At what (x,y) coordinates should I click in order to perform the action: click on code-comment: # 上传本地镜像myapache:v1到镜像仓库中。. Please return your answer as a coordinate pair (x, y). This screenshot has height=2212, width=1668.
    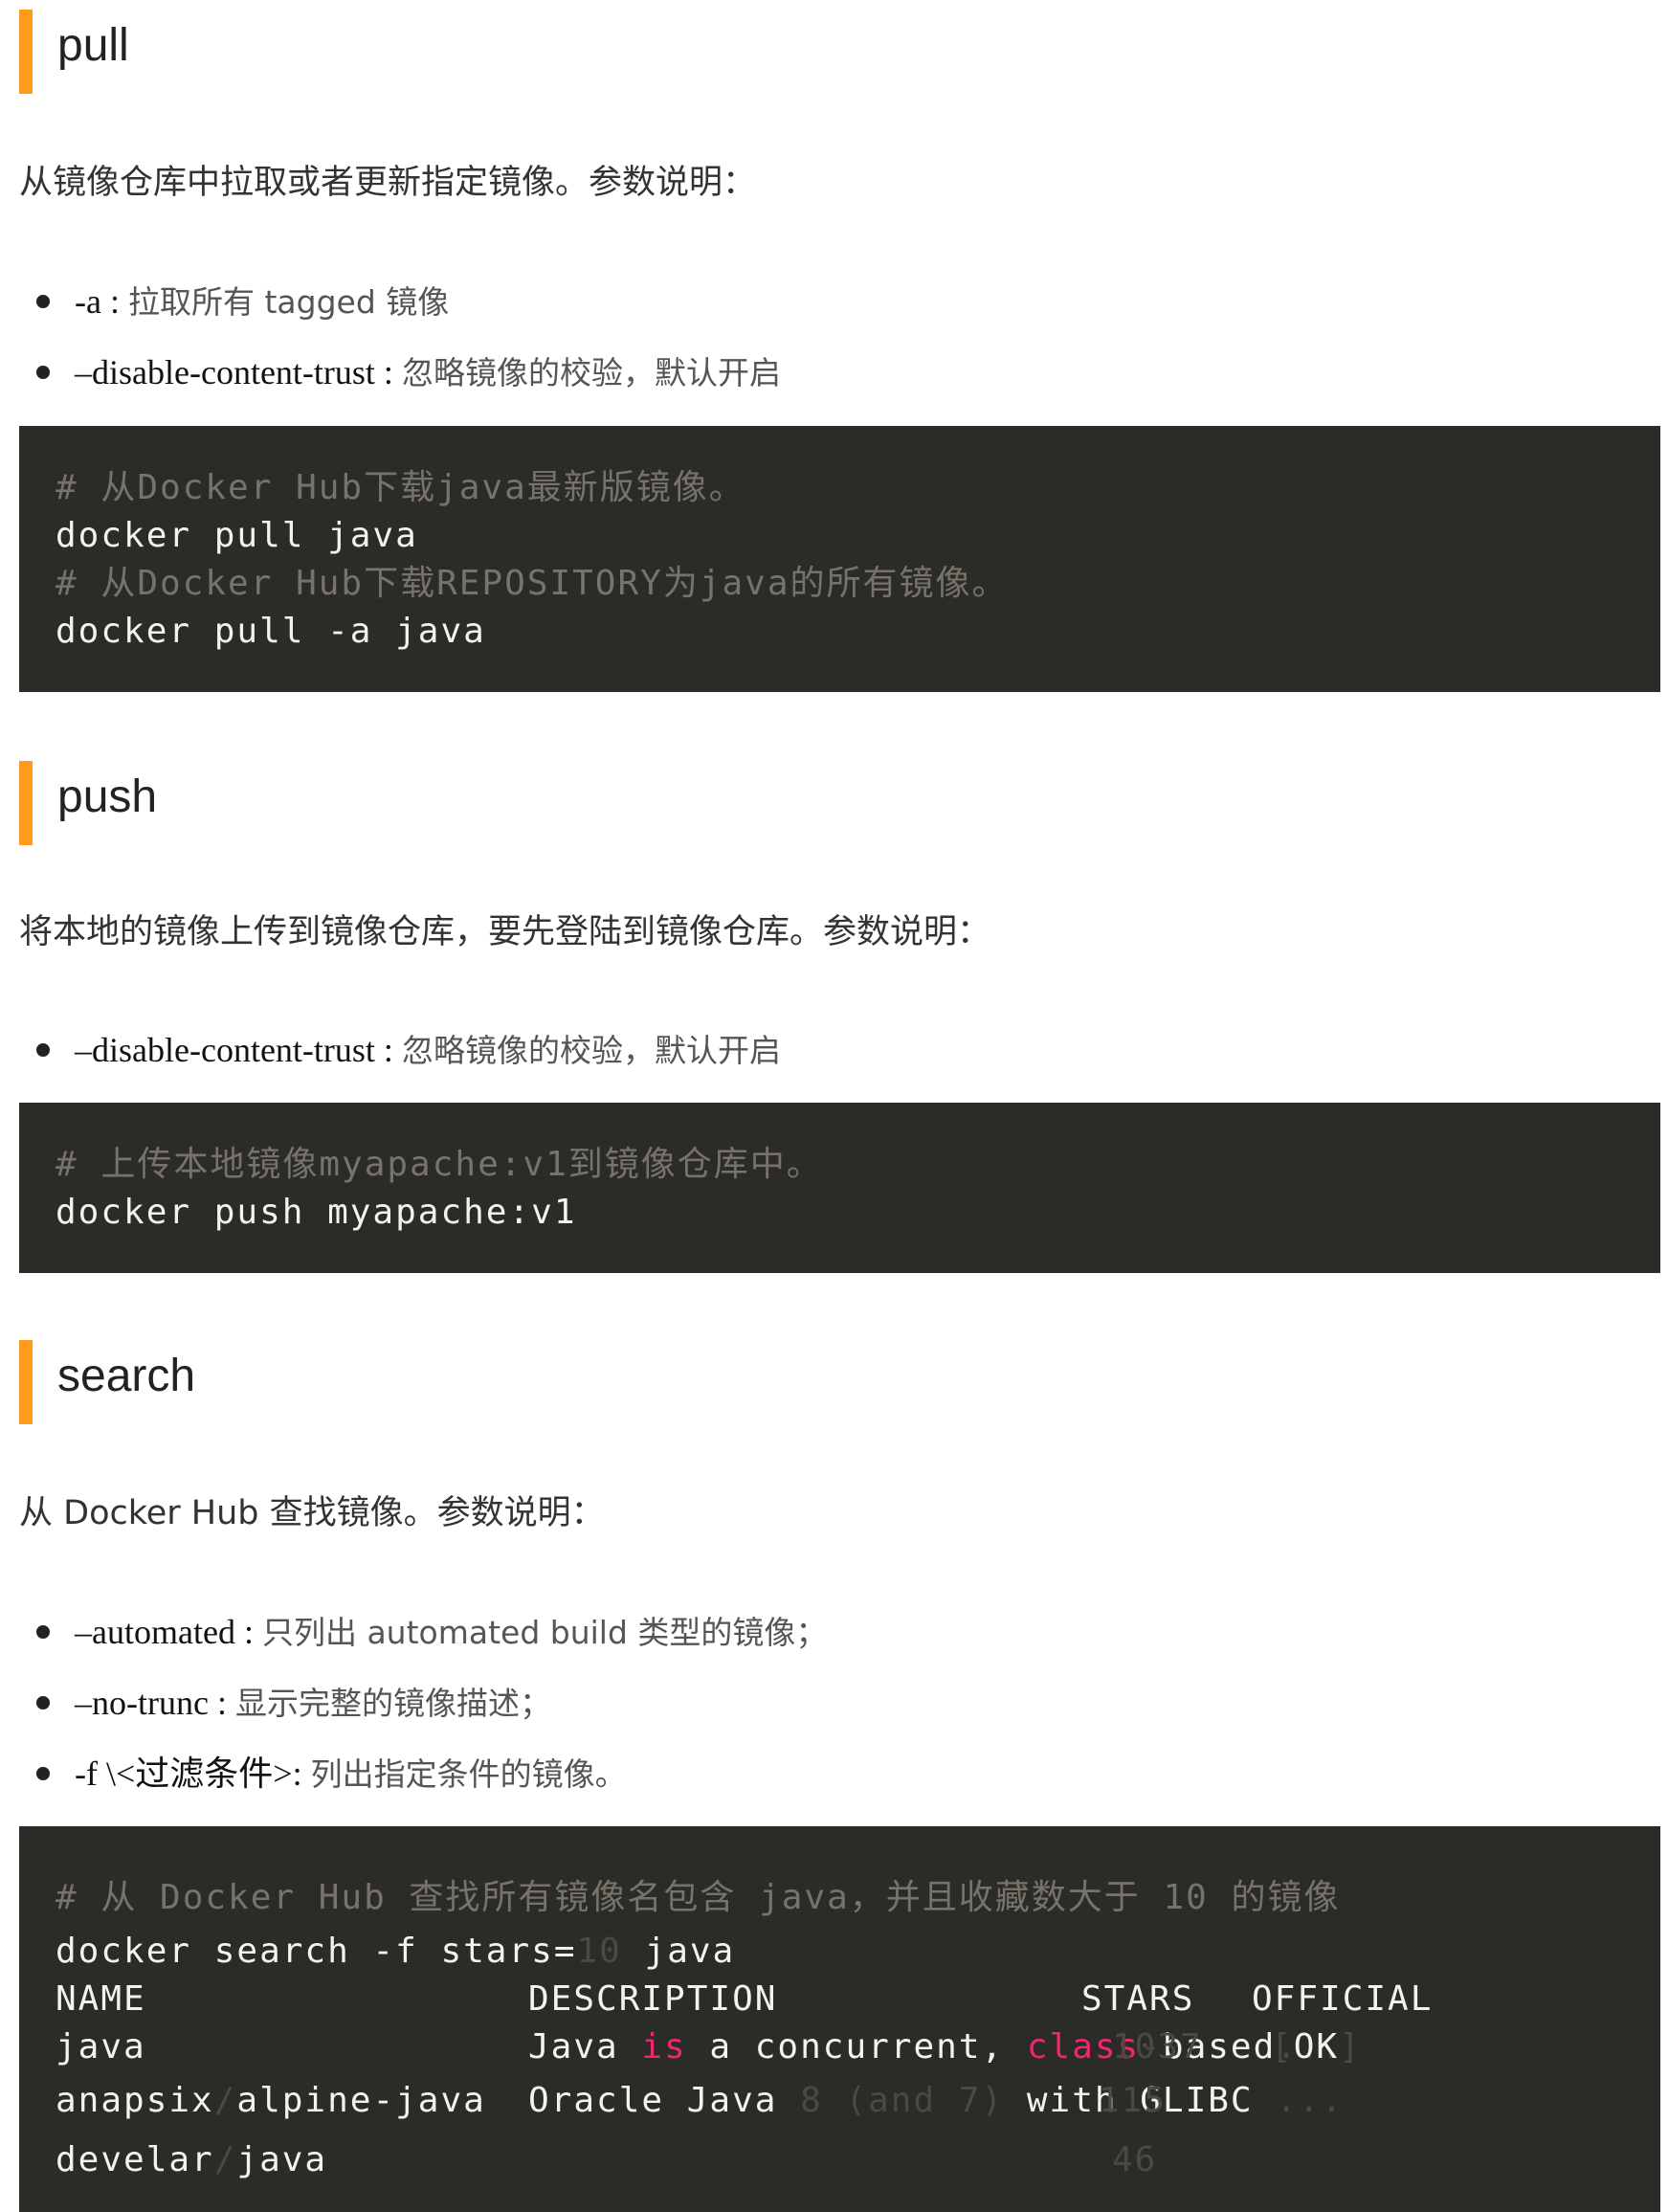
    Looking at the image, I should click on (439, 1164).